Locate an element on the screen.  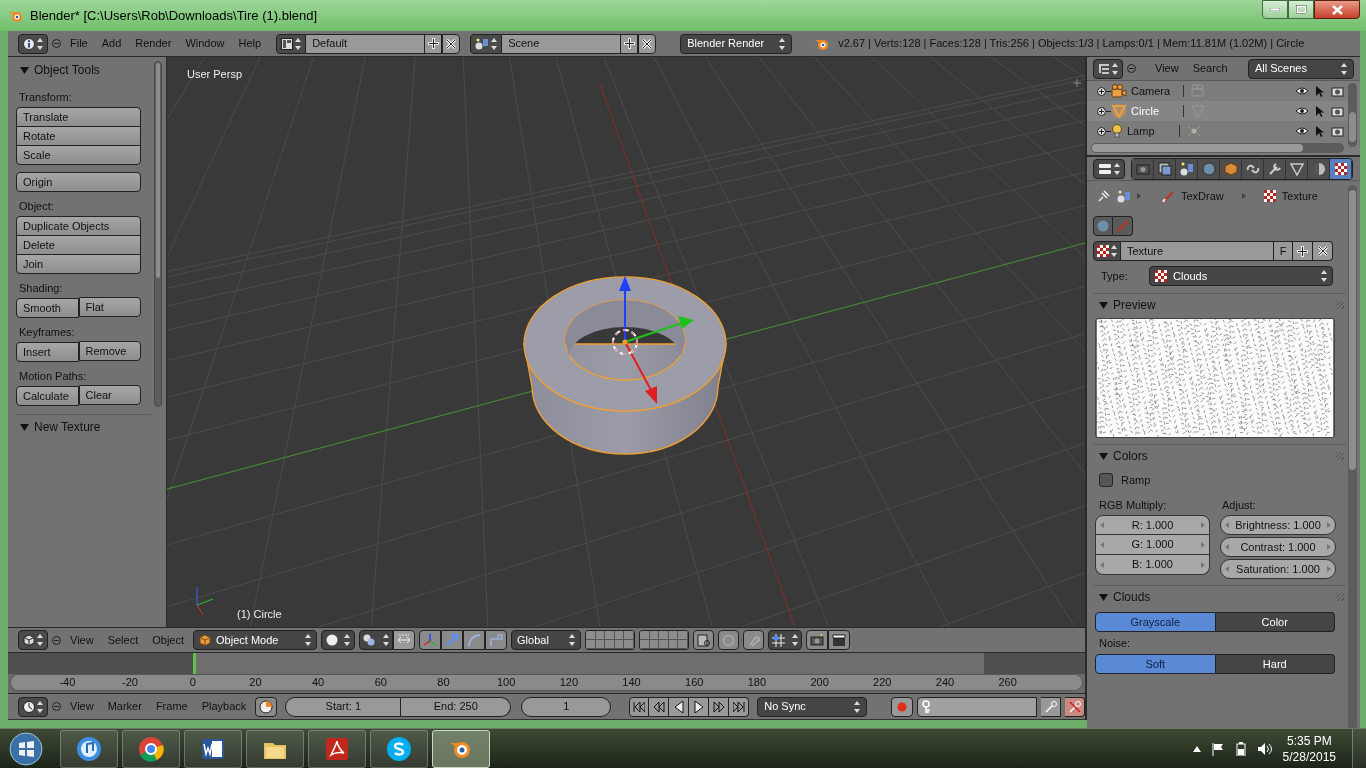
layer-toggles is located at coordinates (664, 640).